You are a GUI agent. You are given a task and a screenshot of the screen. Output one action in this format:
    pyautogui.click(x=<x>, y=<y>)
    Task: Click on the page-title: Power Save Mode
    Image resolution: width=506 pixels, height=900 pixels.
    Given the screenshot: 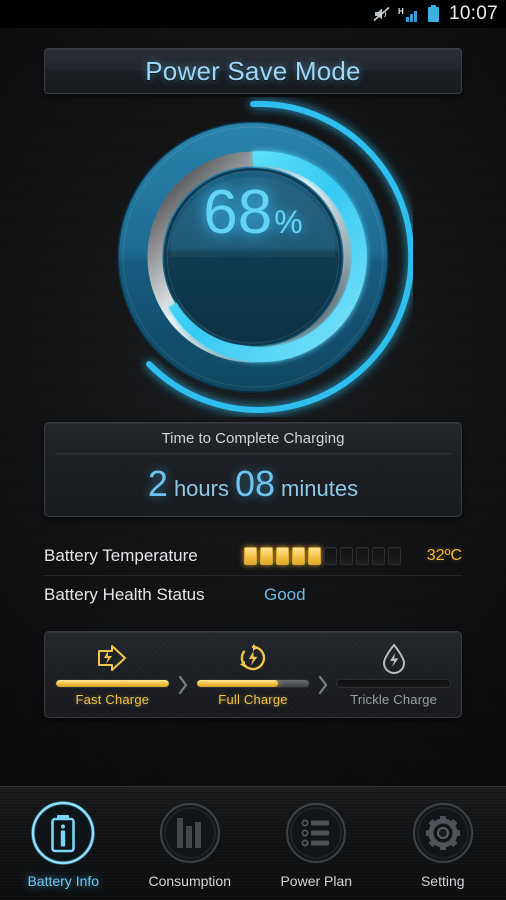 What is the action you would take?
    pyautogui.click(x=253, y=70)
    